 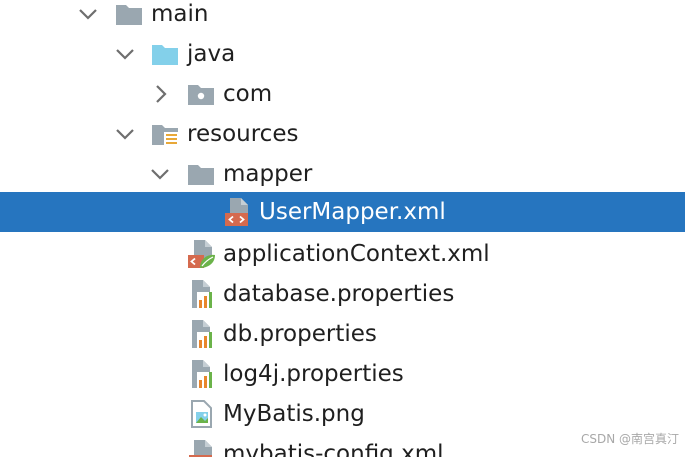 I want to click on tree-item-label: log4j.properties, so click(x=313, y=374).